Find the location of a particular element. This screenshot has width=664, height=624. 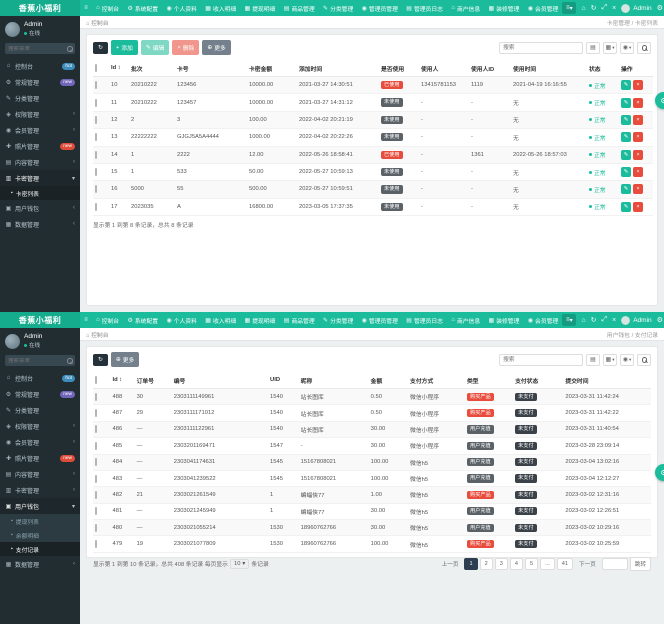

refresh-button: ↻ is located at coordinates (100, 359).